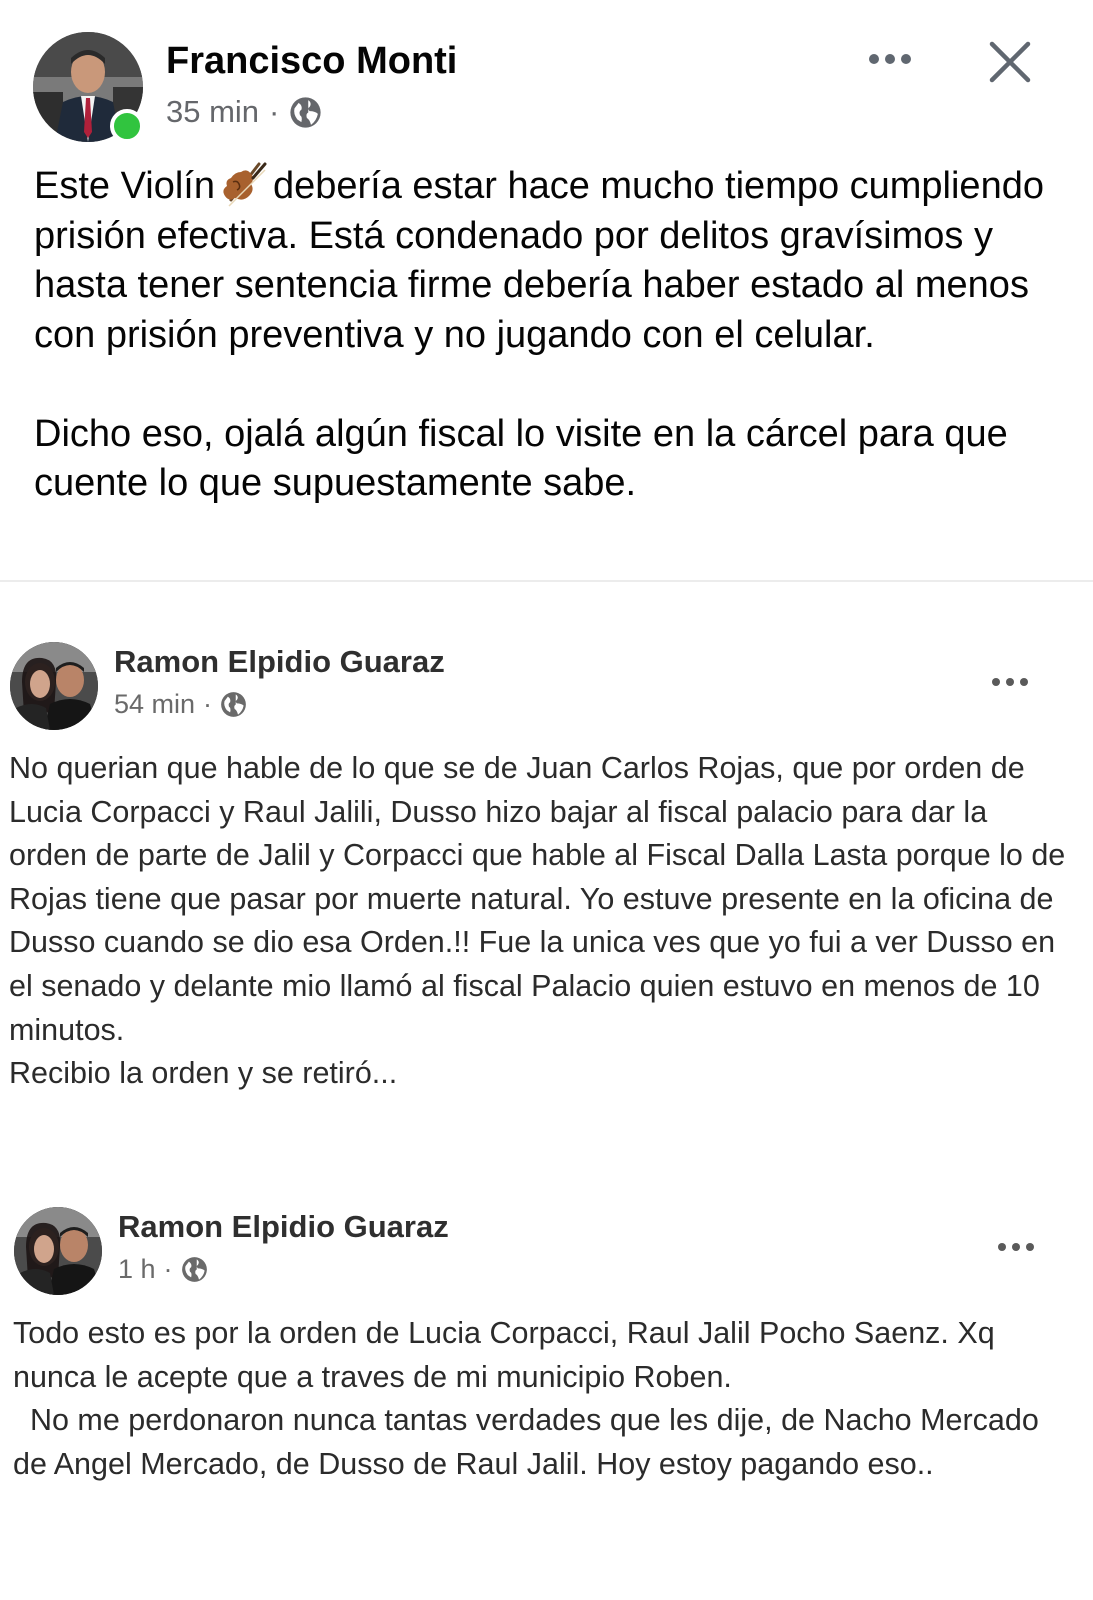 This screenshot has width=1093, height=1600. What do you see at coordinates (245, 184) in the screenshot?
I see `violin-emoji-icon` at bounding box center [245, 184].